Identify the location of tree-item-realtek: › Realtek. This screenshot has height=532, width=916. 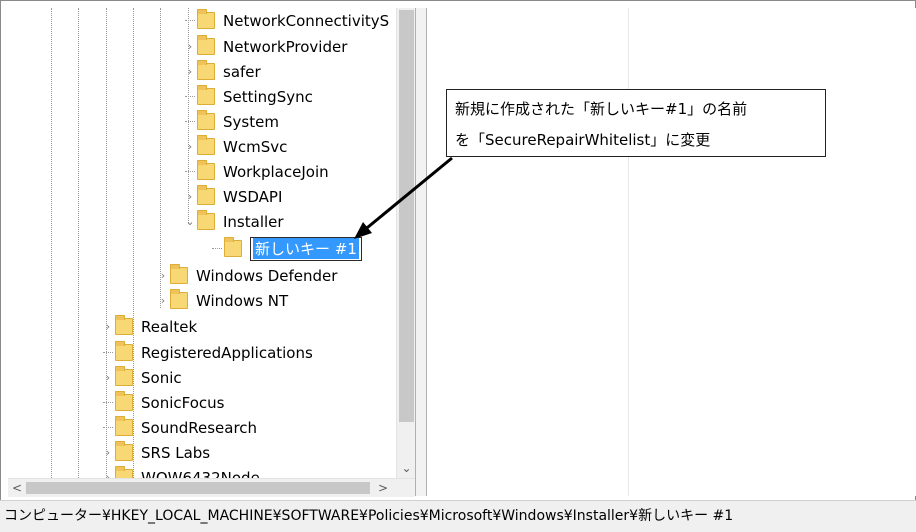
(150, 326).